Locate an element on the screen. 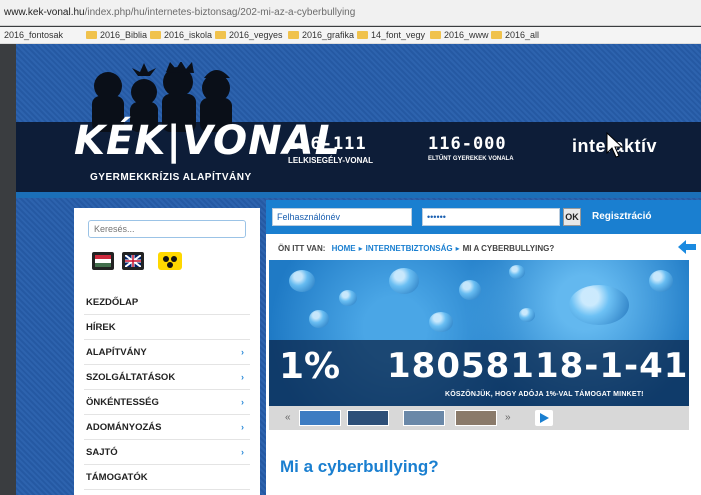 This screenshot has height=495, width=701. prev-thumb-button: « is located at coordinates (288, 417).